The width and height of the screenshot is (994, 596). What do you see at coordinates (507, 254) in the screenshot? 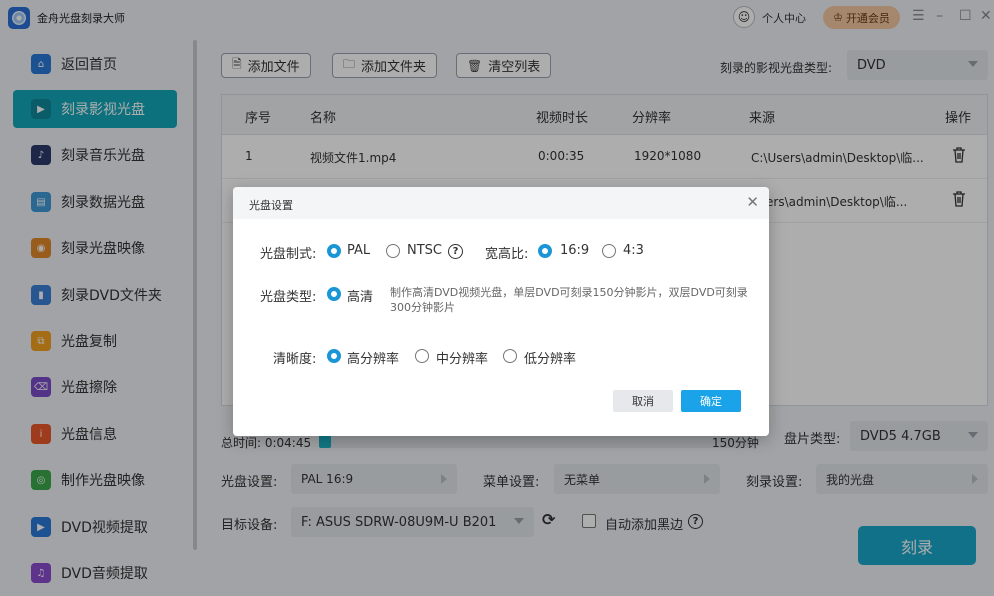
I see `aspect-ratio-label: 宽高比:` at bounding box center [507, 254].